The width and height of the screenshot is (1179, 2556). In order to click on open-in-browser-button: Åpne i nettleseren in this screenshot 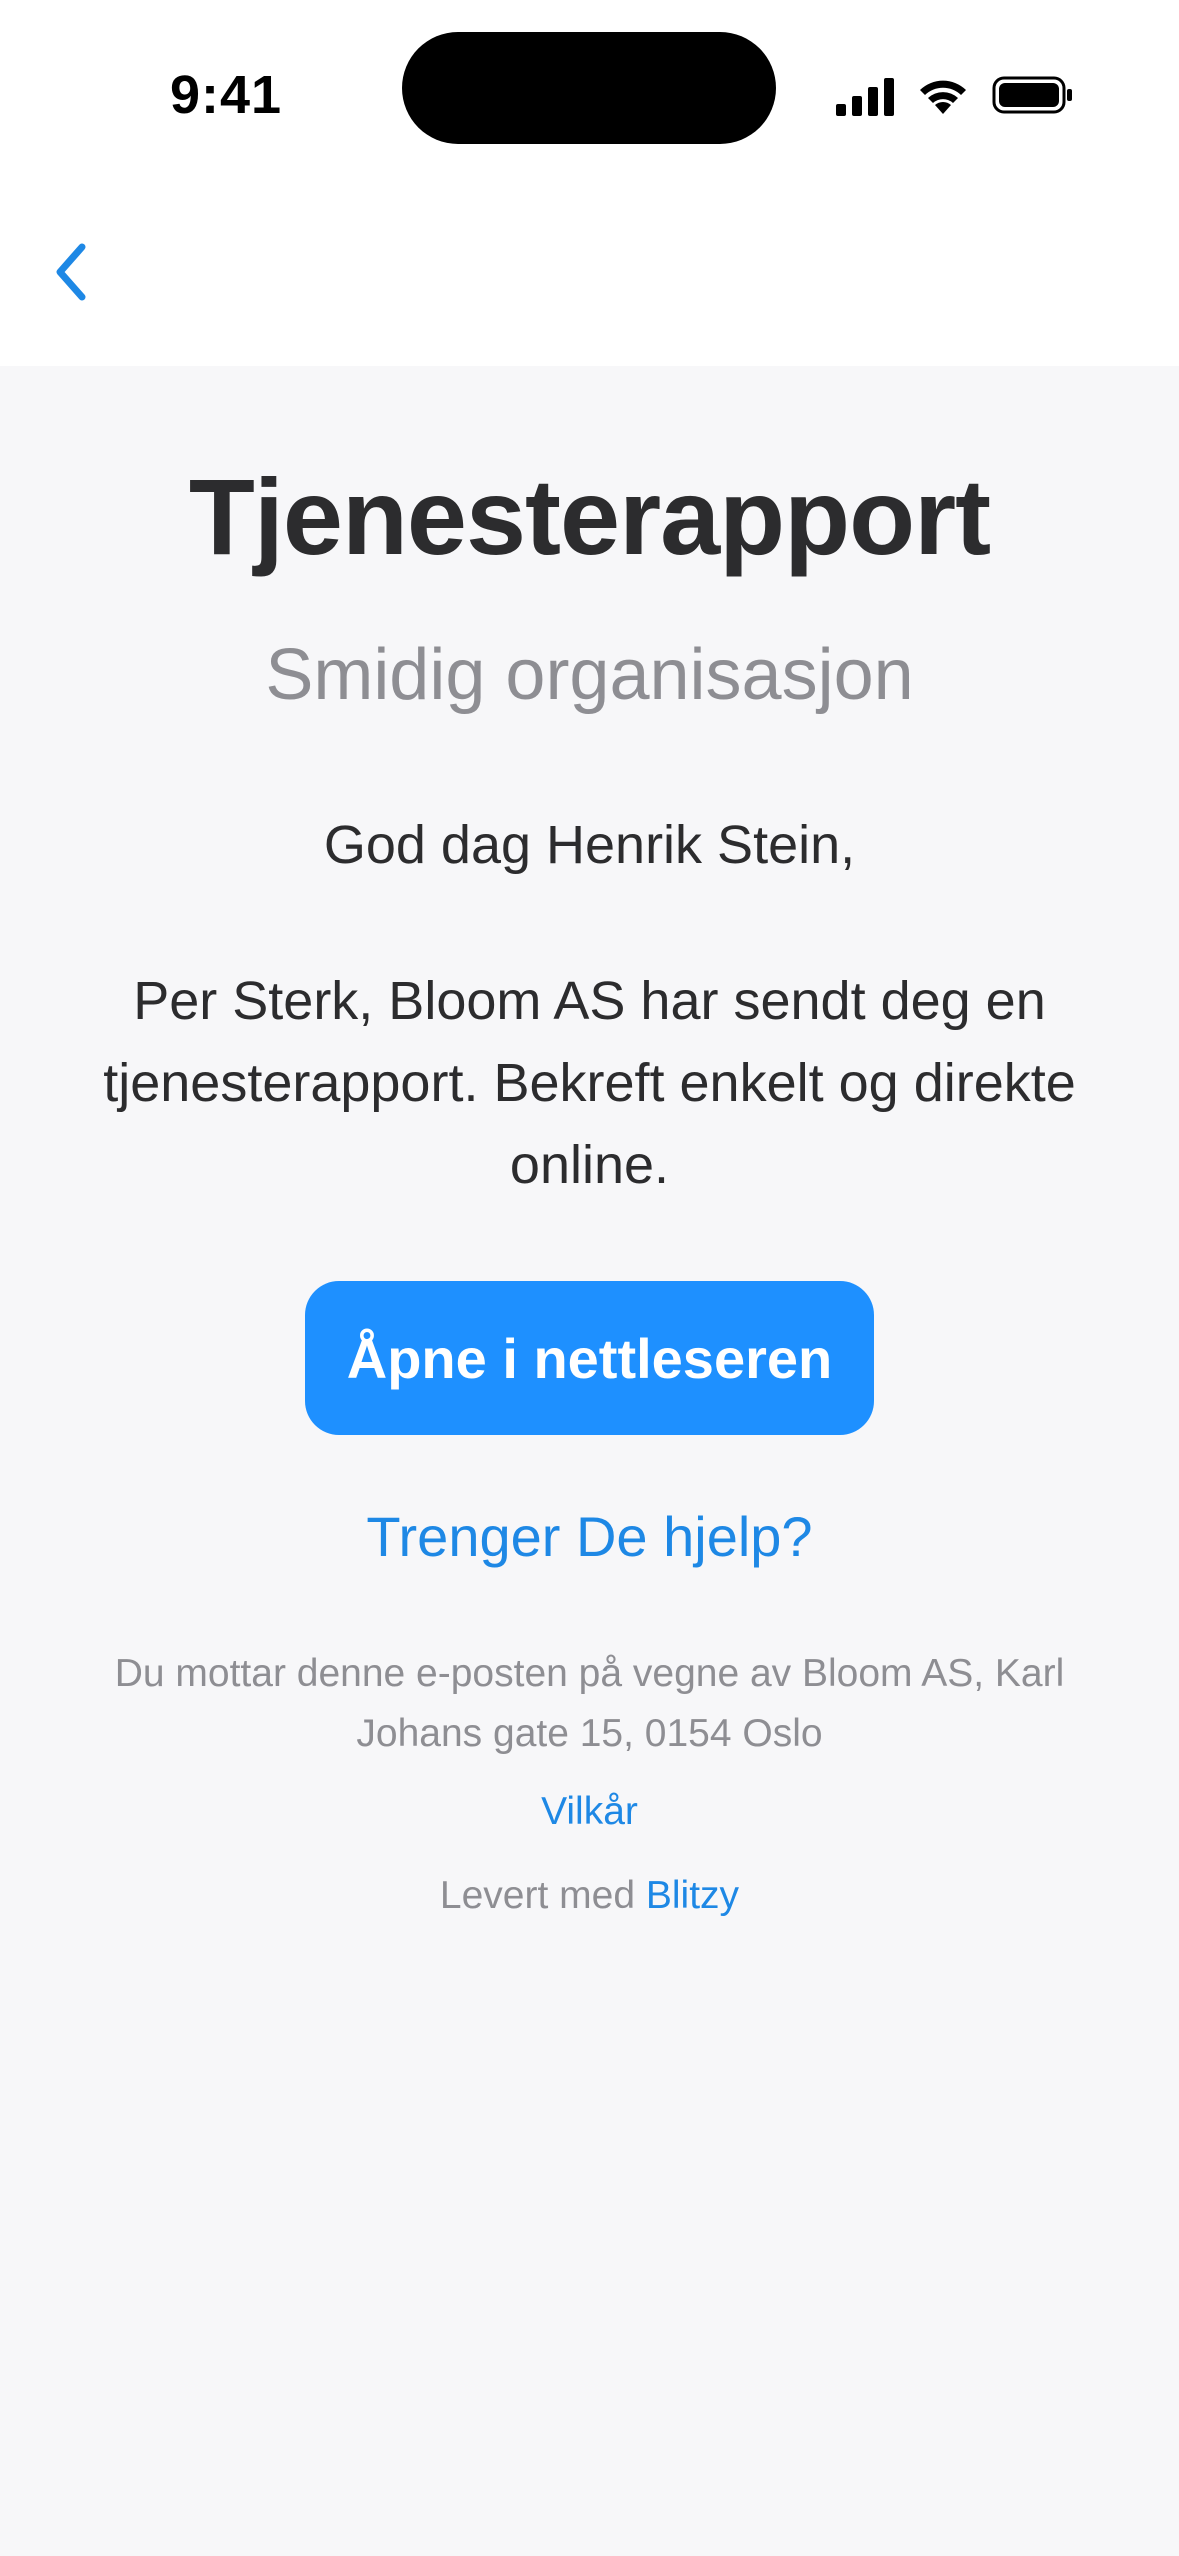, I will do `click(589, 1358)`.